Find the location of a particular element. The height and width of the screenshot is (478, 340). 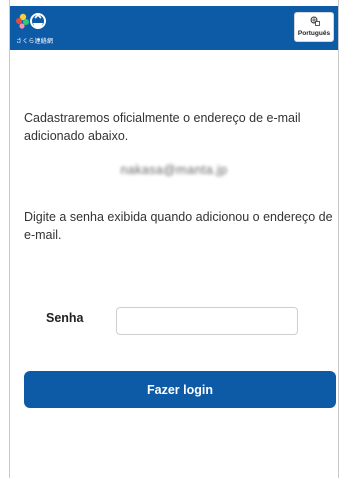

language-button: Português is located at coordinates (314, 27).